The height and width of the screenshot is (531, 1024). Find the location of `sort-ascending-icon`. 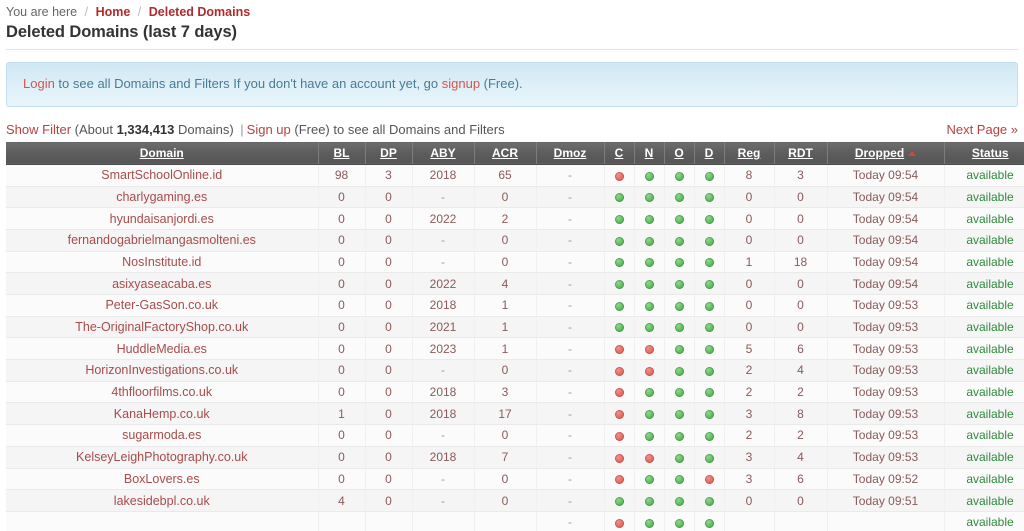

sort-ascending-icon is located at coordinates (912, 154).